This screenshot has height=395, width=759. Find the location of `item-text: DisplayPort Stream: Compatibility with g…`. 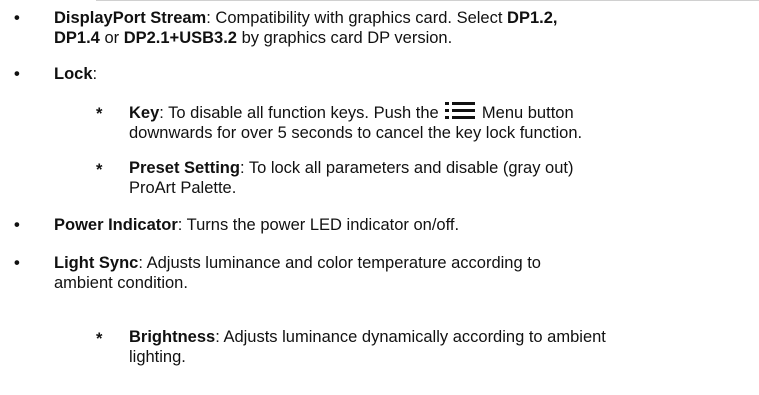

item-text: DisplayPort Stream: Compatibility with g… is located at coordinates (399, 28).